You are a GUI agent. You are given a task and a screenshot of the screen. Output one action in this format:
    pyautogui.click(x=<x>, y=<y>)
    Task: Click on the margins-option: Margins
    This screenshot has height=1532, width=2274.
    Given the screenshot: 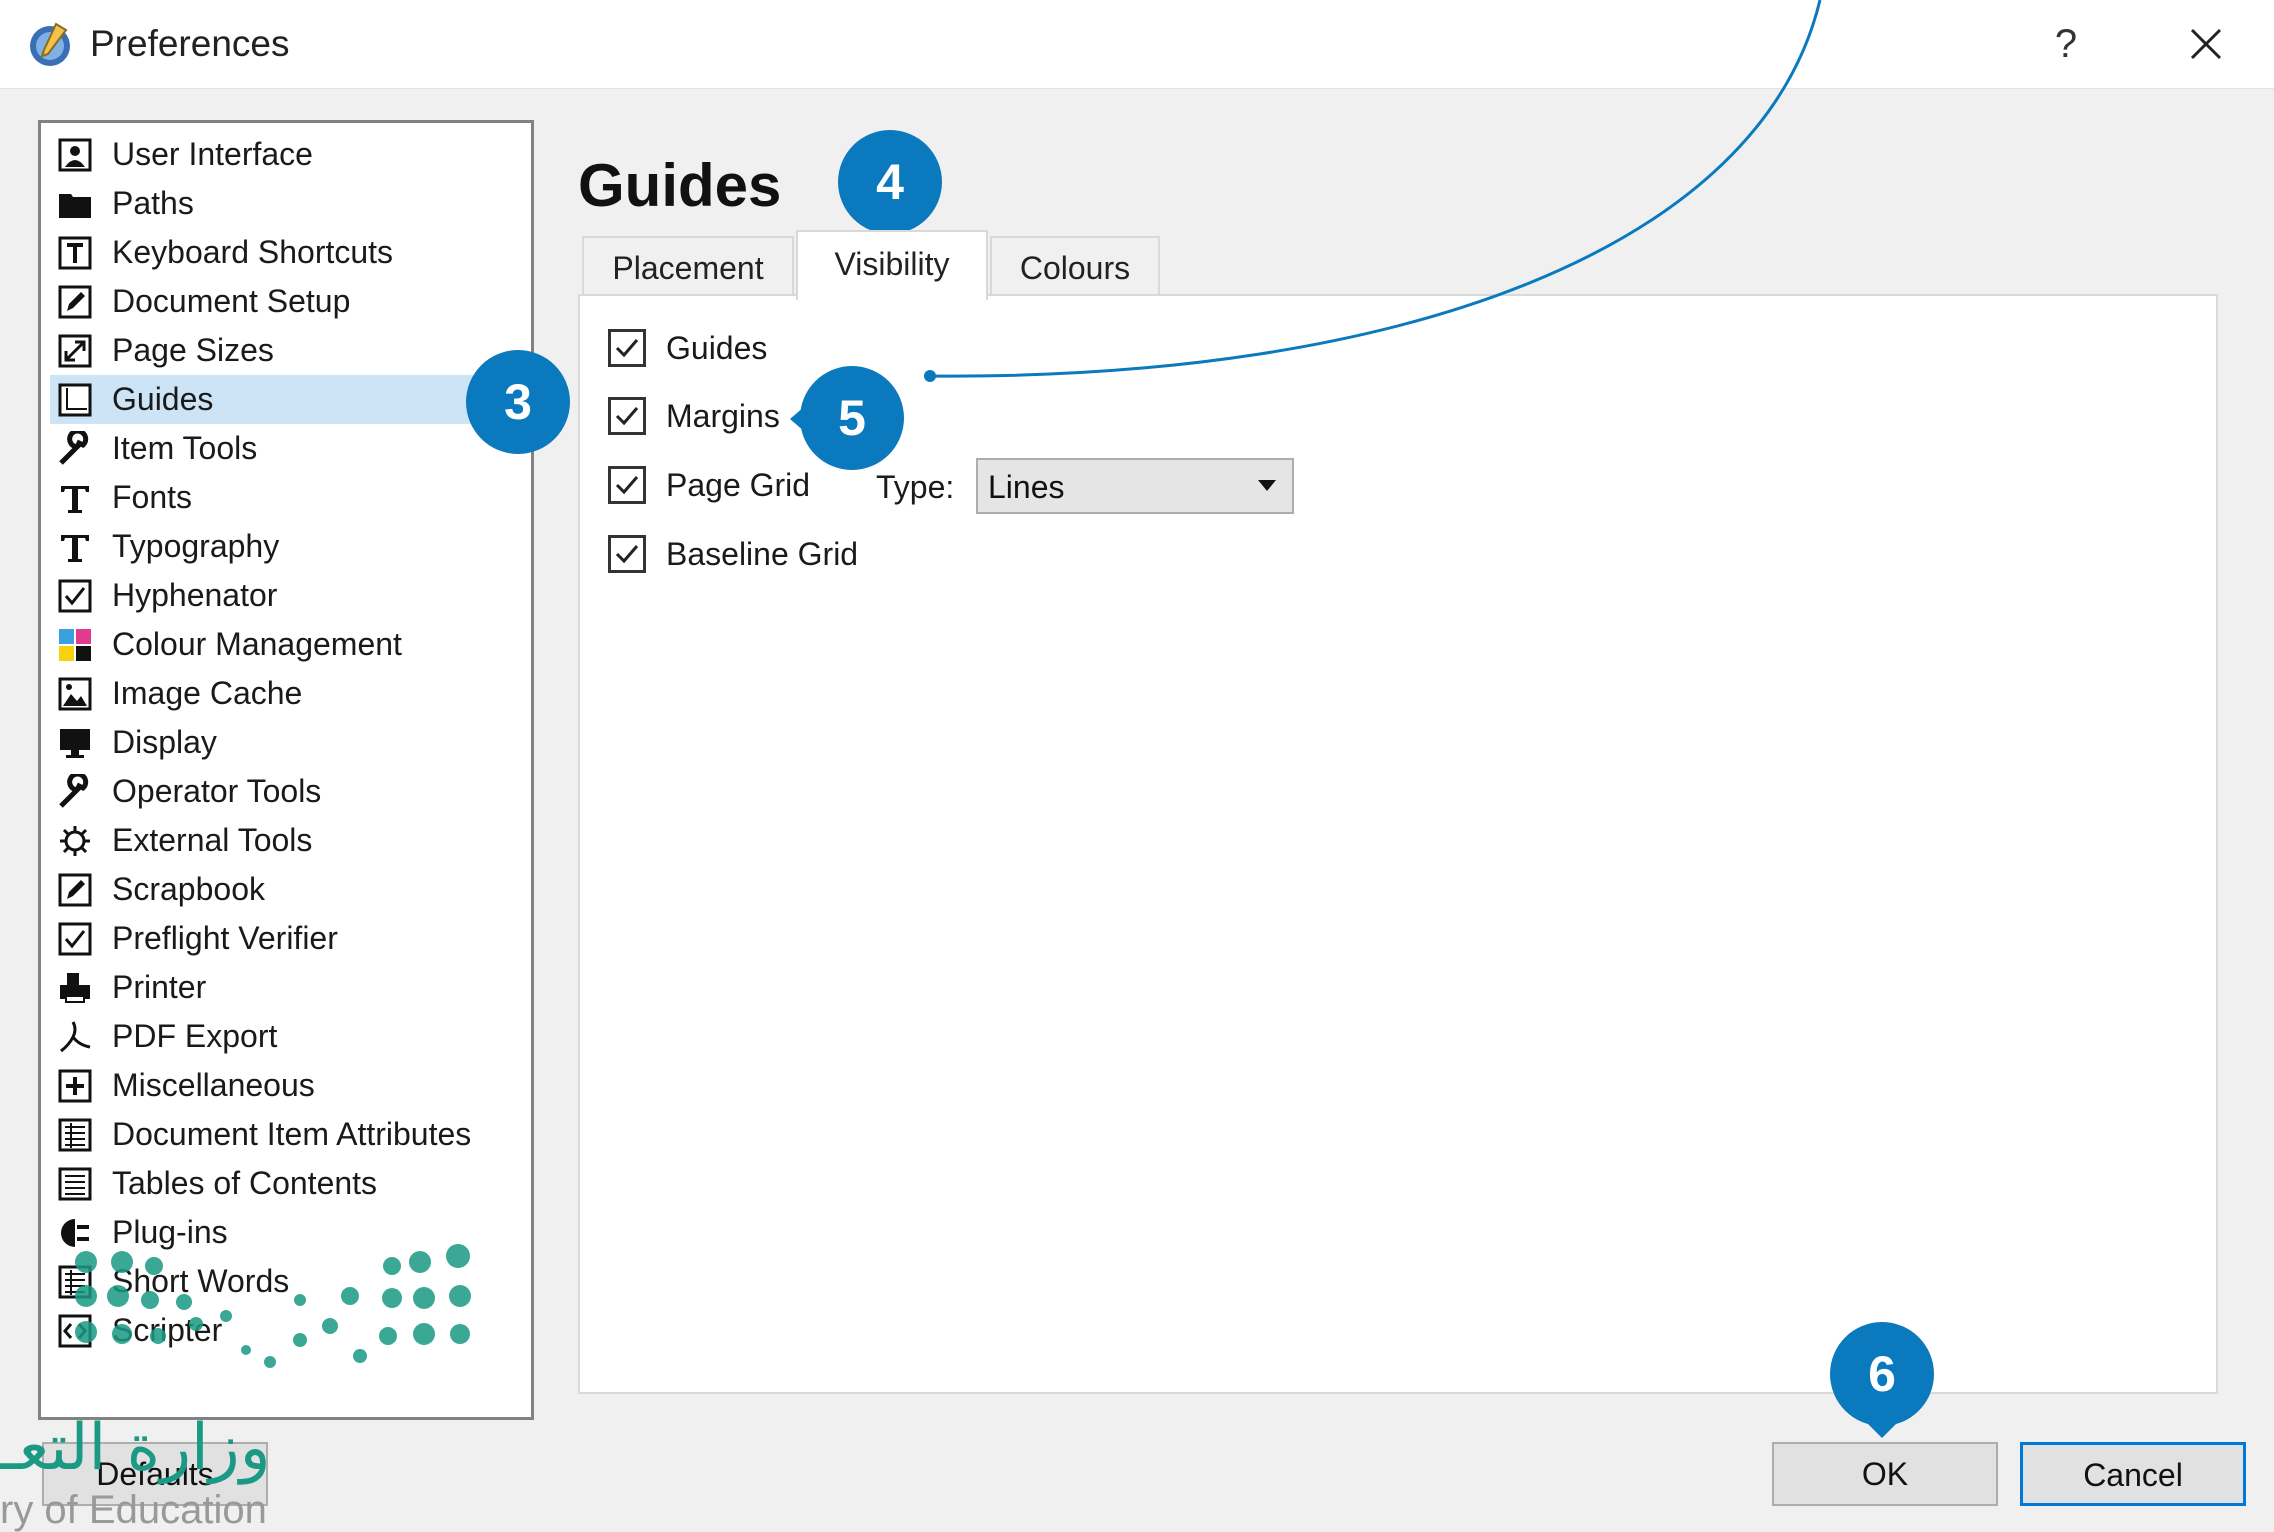 What is the action you would take?
    pyautogui.click(x=694, y=416)
    